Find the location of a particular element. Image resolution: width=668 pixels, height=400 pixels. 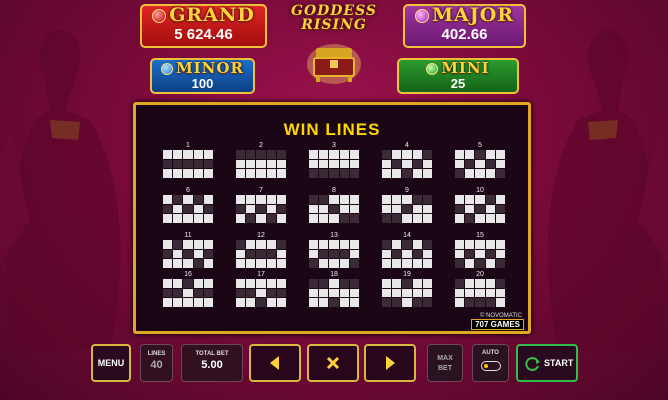

gem-icon is located at coordinates (159, 16).